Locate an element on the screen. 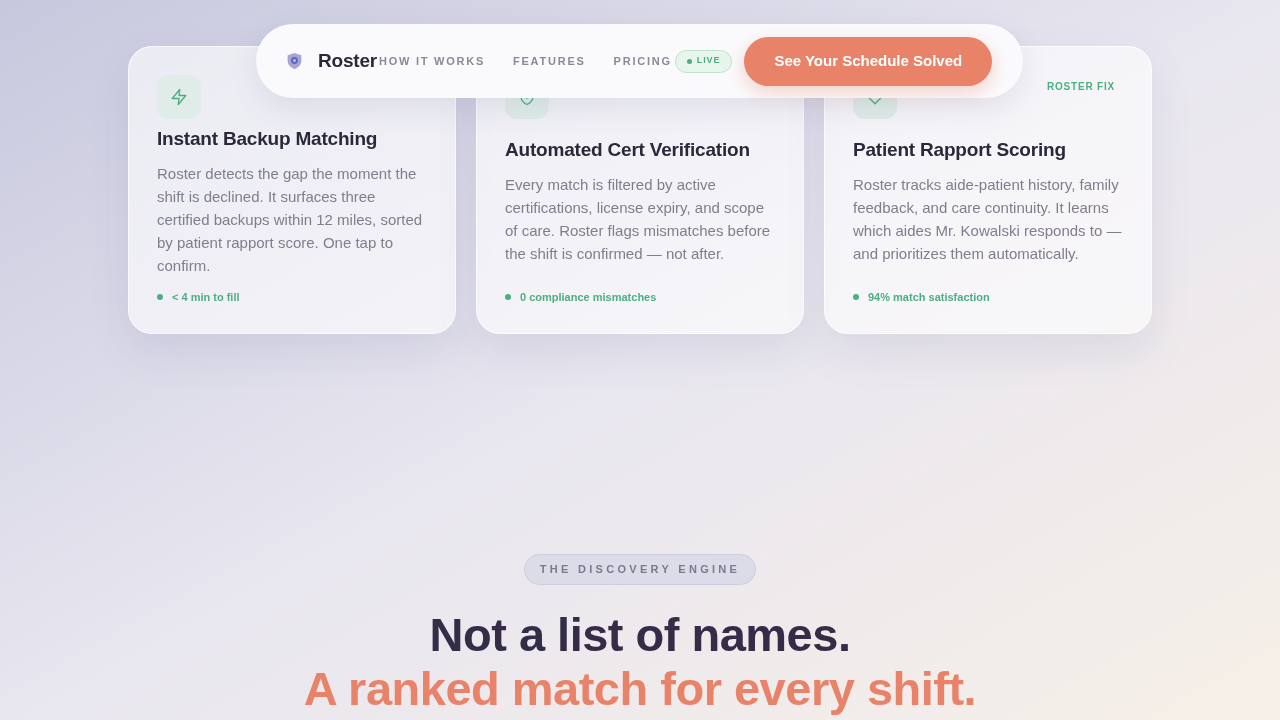 The width and height of the screenshot is (1280, 720). nav-link: HOW IT WORKS is located at coordinates (432, 61).